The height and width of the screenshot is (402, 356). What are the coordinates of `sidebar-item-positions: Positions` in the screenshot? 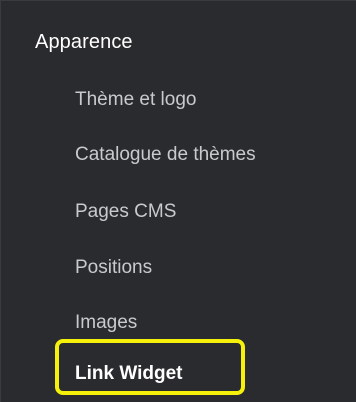 It's located at (113, 268).